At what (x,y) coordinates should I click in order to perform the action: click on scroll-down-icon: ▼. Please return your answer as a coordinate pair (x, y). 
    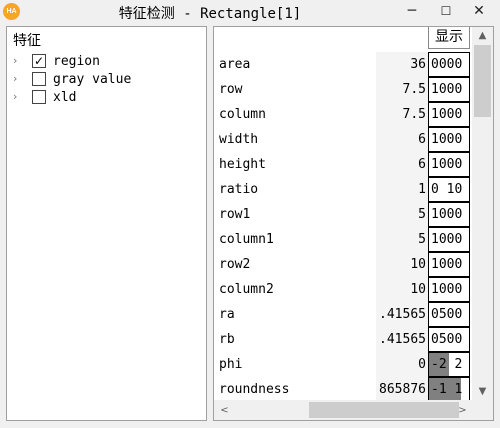
    Looking at the image, I should click on (482, 391).